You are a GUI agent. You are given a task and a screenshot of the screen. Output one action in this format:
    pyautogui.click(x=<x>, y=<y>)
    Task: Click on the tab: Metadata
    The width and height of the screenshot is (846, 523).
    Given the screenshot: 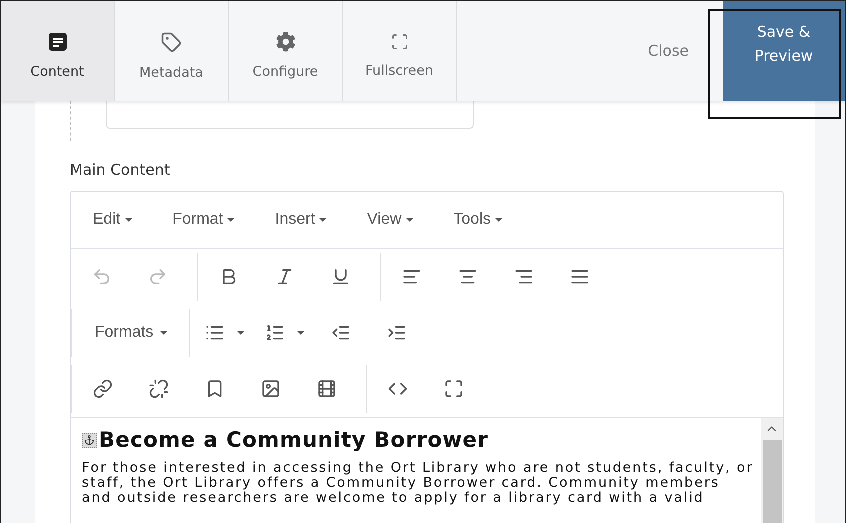 What is the action you would take?
    pyautogui.click(x=172, y=51)
    